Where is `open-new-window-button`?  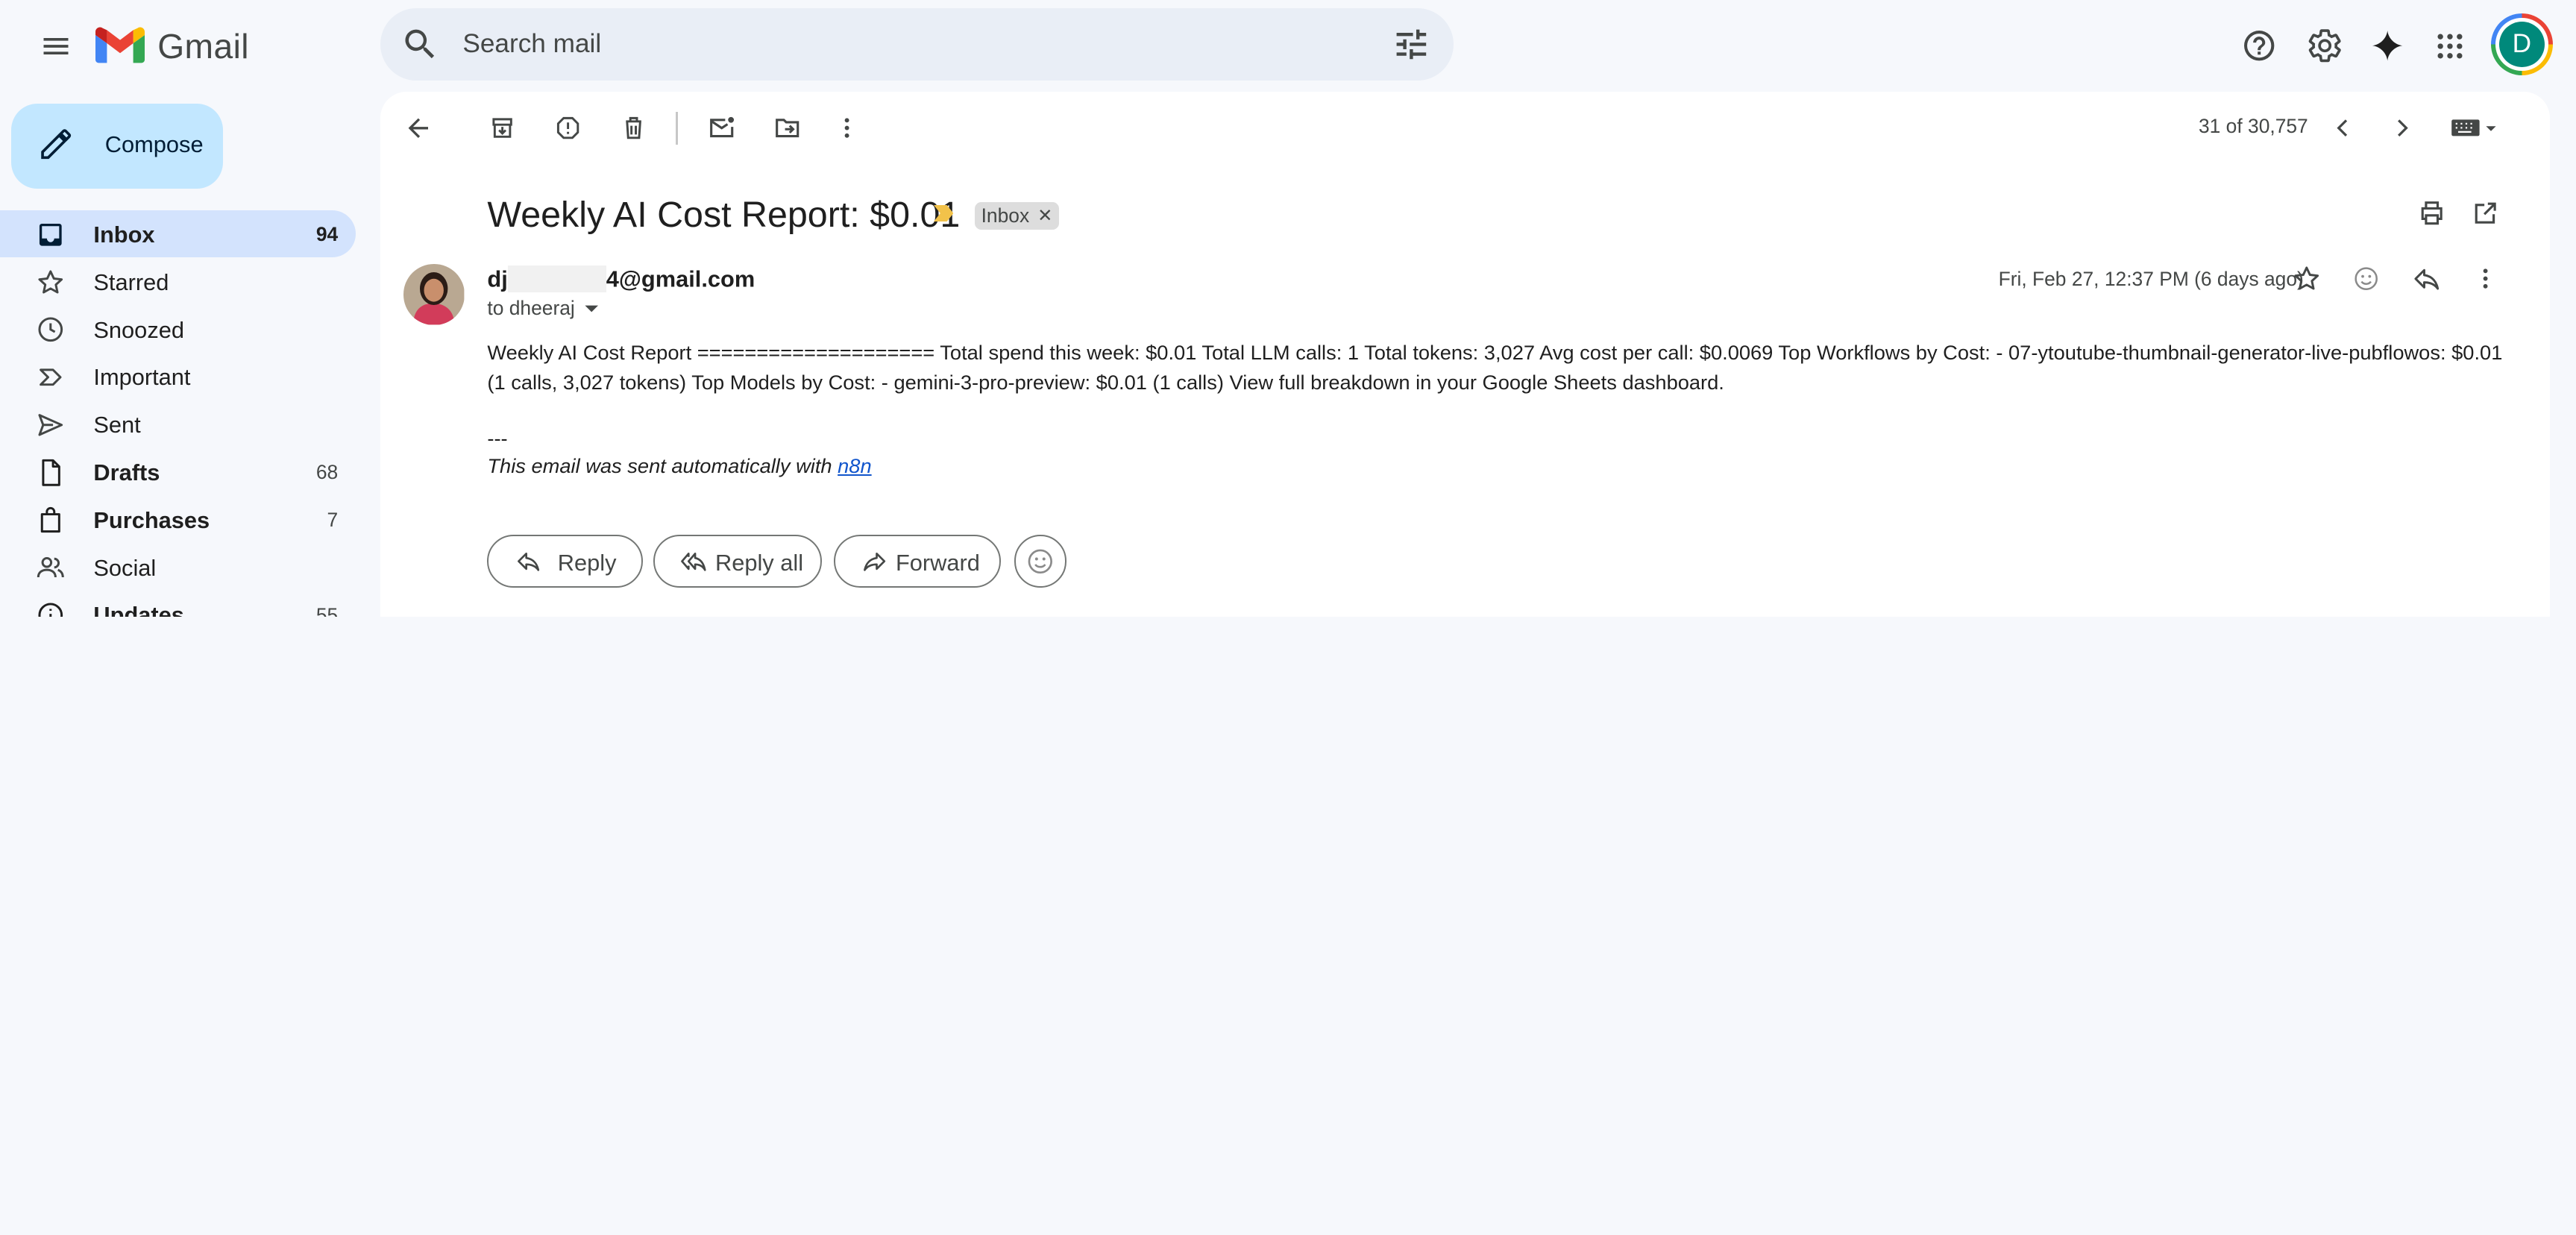 open-new-window-button is located at coordinates (2486, 213).